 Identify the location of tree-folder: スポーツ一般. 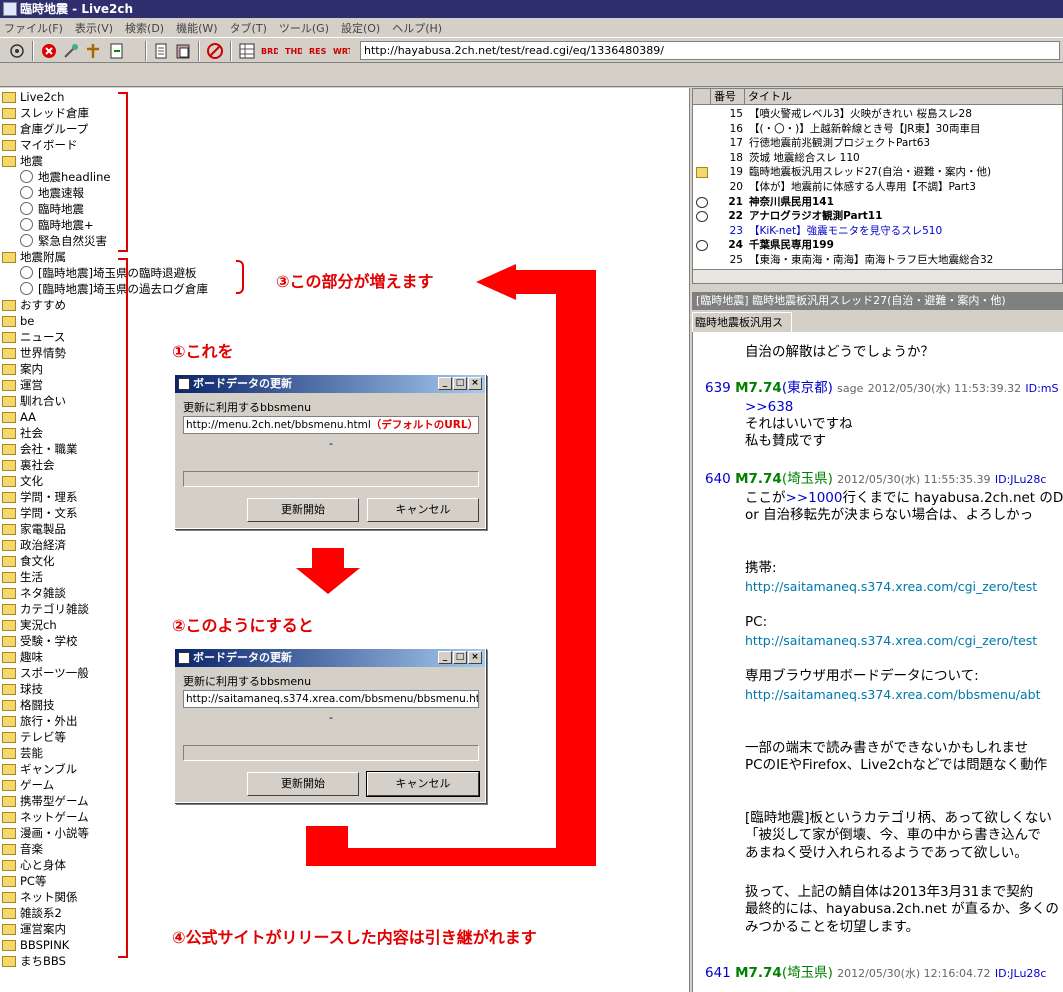
(45, 673).